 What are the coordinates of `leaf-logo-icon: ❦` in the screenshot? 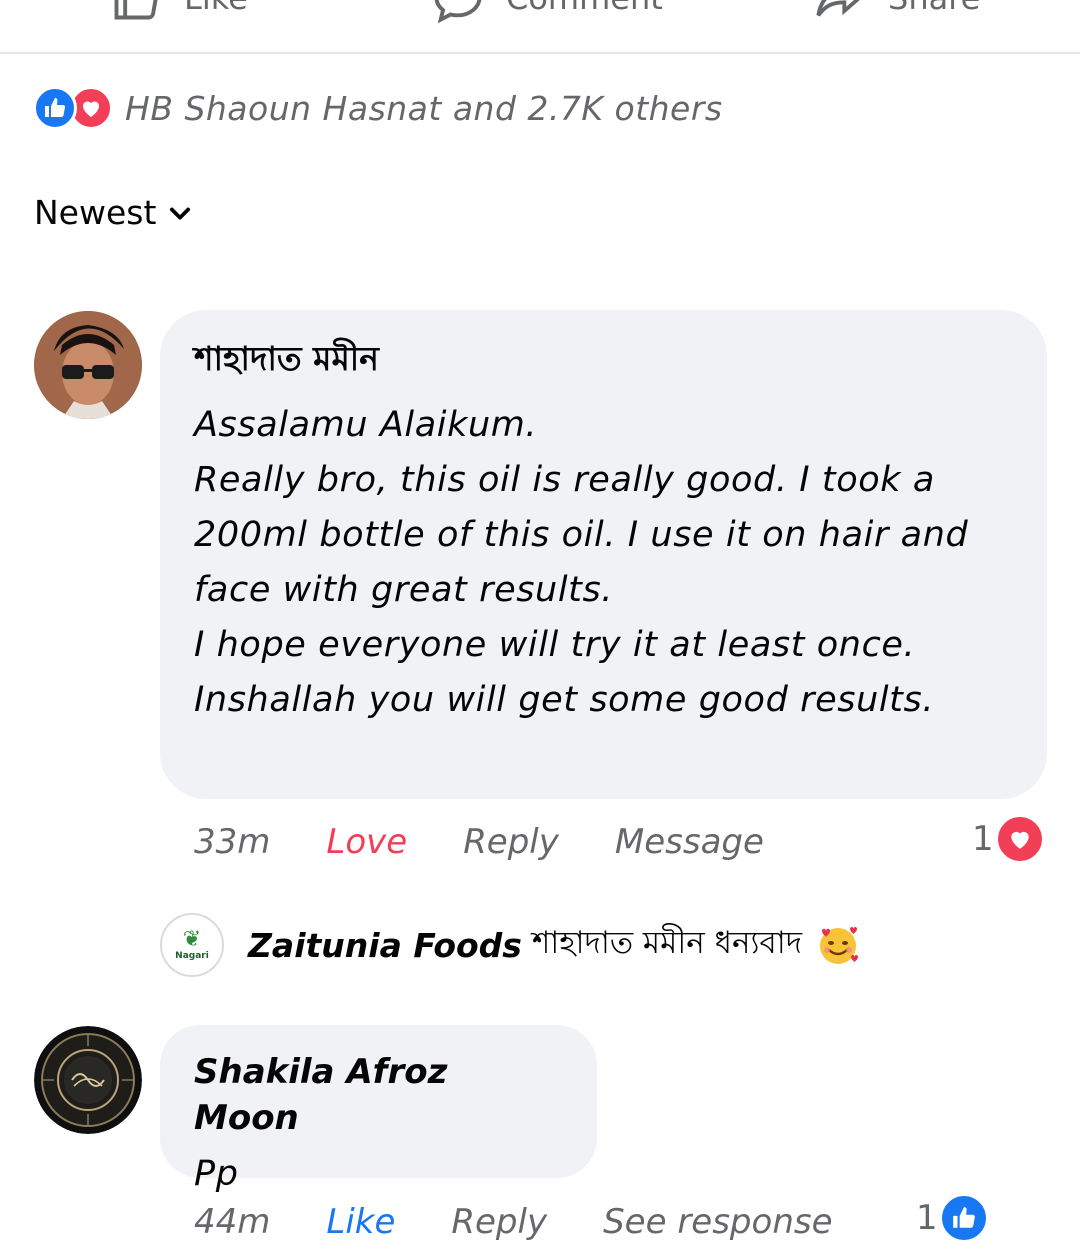 It's located at (192, 939).